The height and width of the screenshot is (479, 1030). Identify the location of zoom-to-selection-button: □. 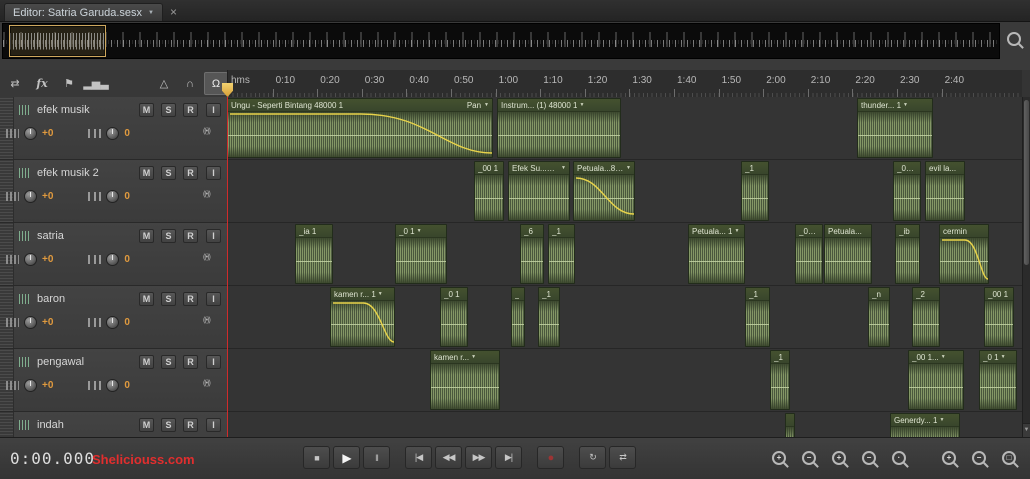
(1009, 457).